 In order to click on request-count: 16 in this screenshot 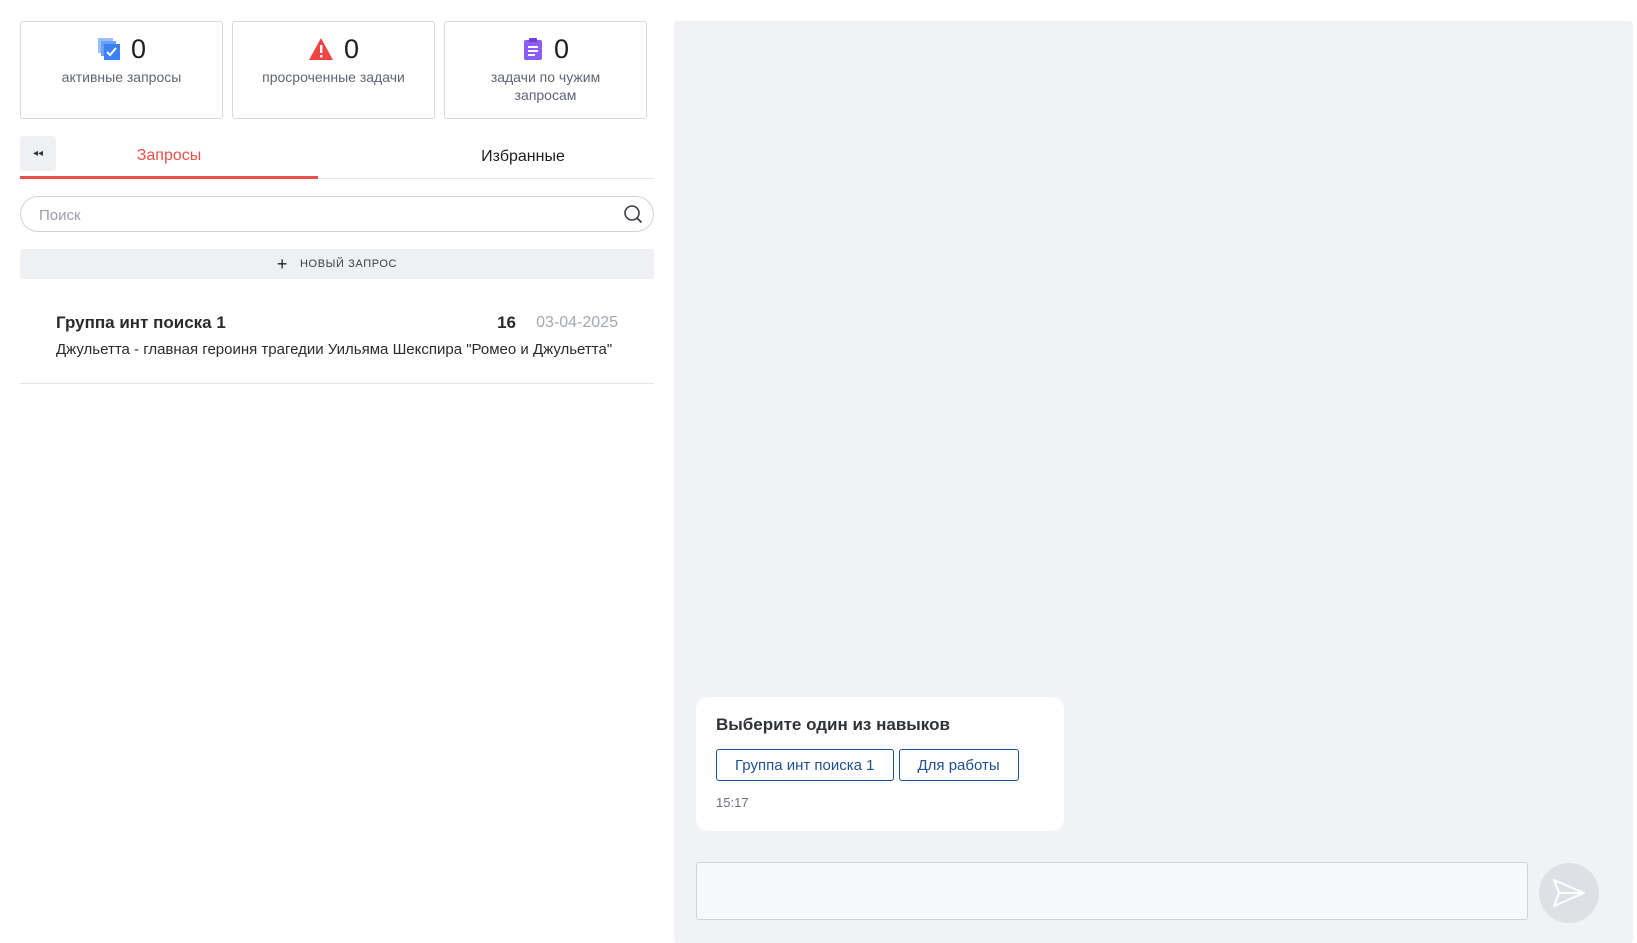, I will do `click(506, 322)`.